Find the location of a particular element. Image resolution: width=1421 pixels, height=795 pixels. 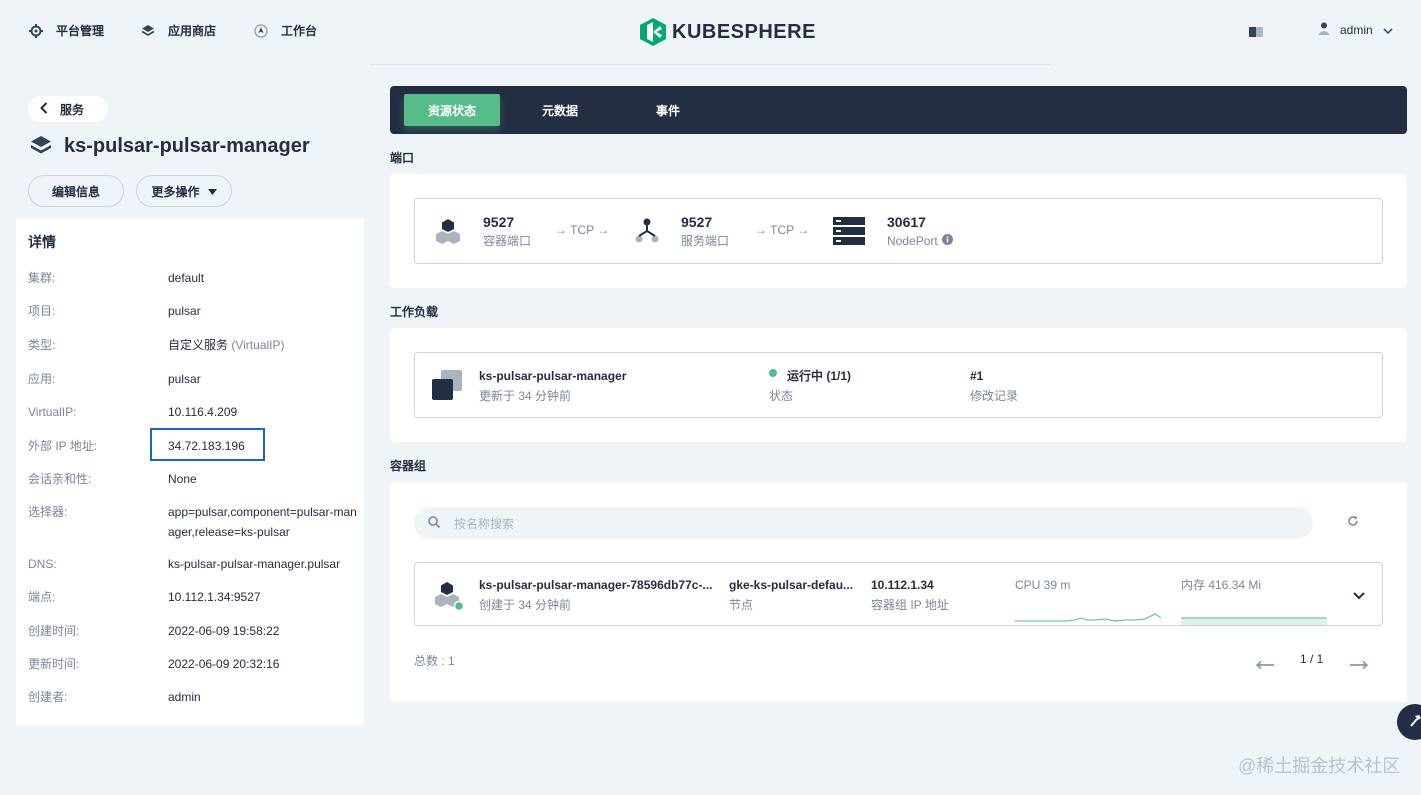

refresh-icon is located at coordinates (1353, 522).